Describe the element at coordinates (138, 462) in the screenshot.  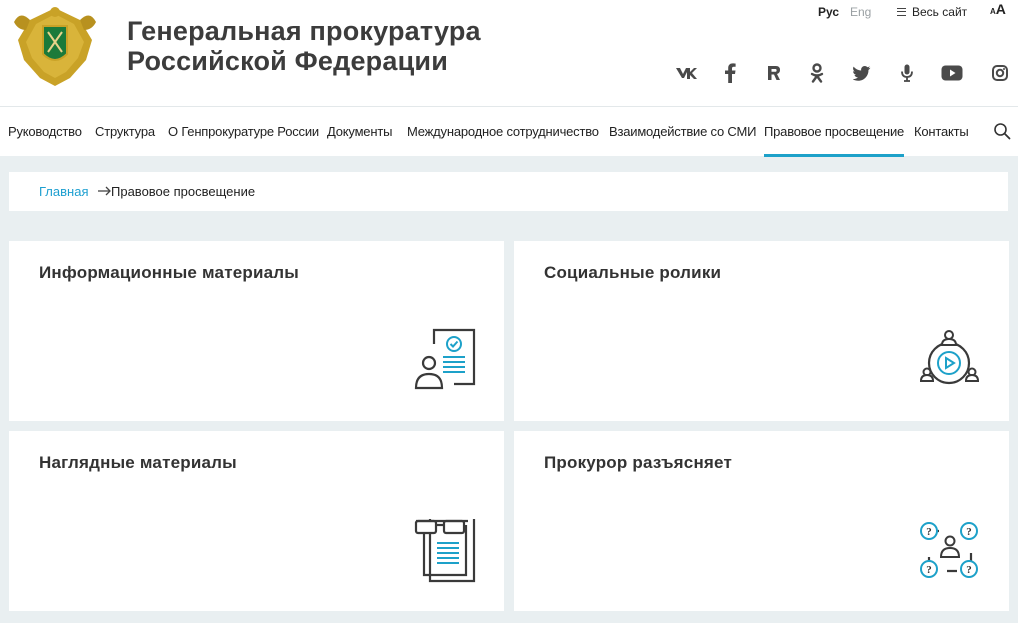
I see `card-title: Наглядные материалы` at that location.